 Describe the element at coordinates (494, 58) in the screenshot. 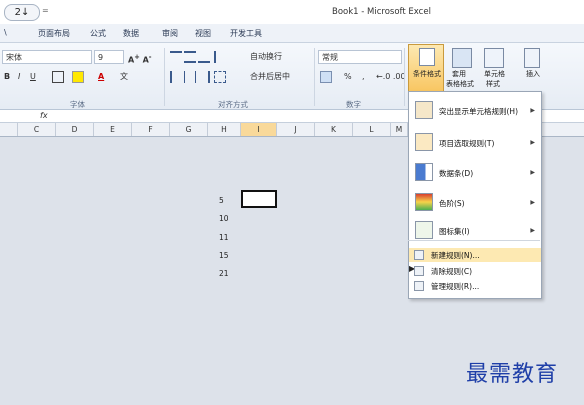

I see `cell-style-icon` at that location.